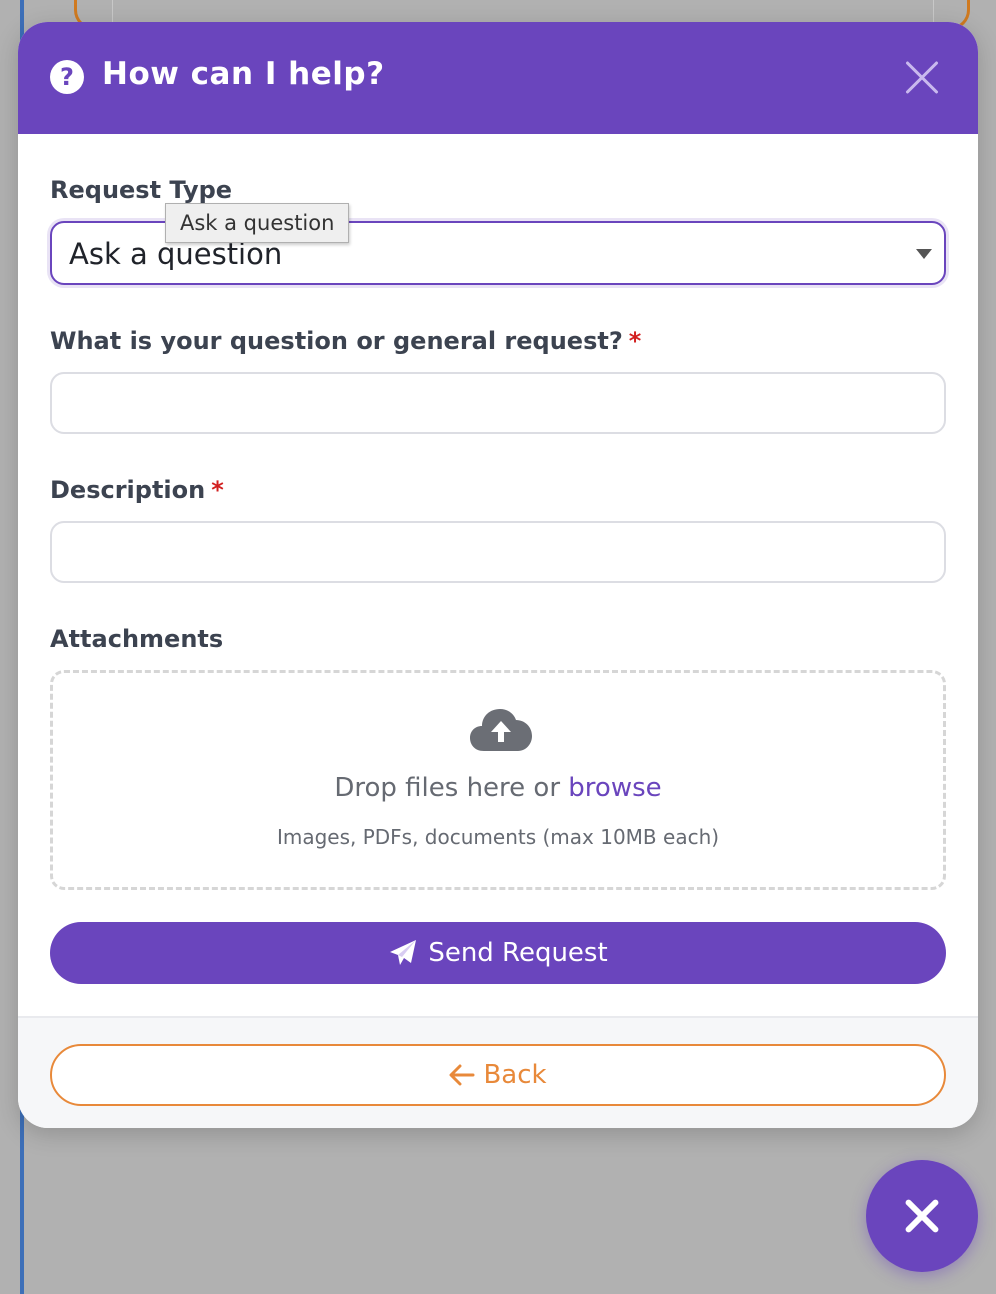 The width and height of the screenshot is (996, 1294). What do you see at coordinates (515, 1075) in the screenshot?
I see `back-label: Back` at bounding box center [515, 1075].